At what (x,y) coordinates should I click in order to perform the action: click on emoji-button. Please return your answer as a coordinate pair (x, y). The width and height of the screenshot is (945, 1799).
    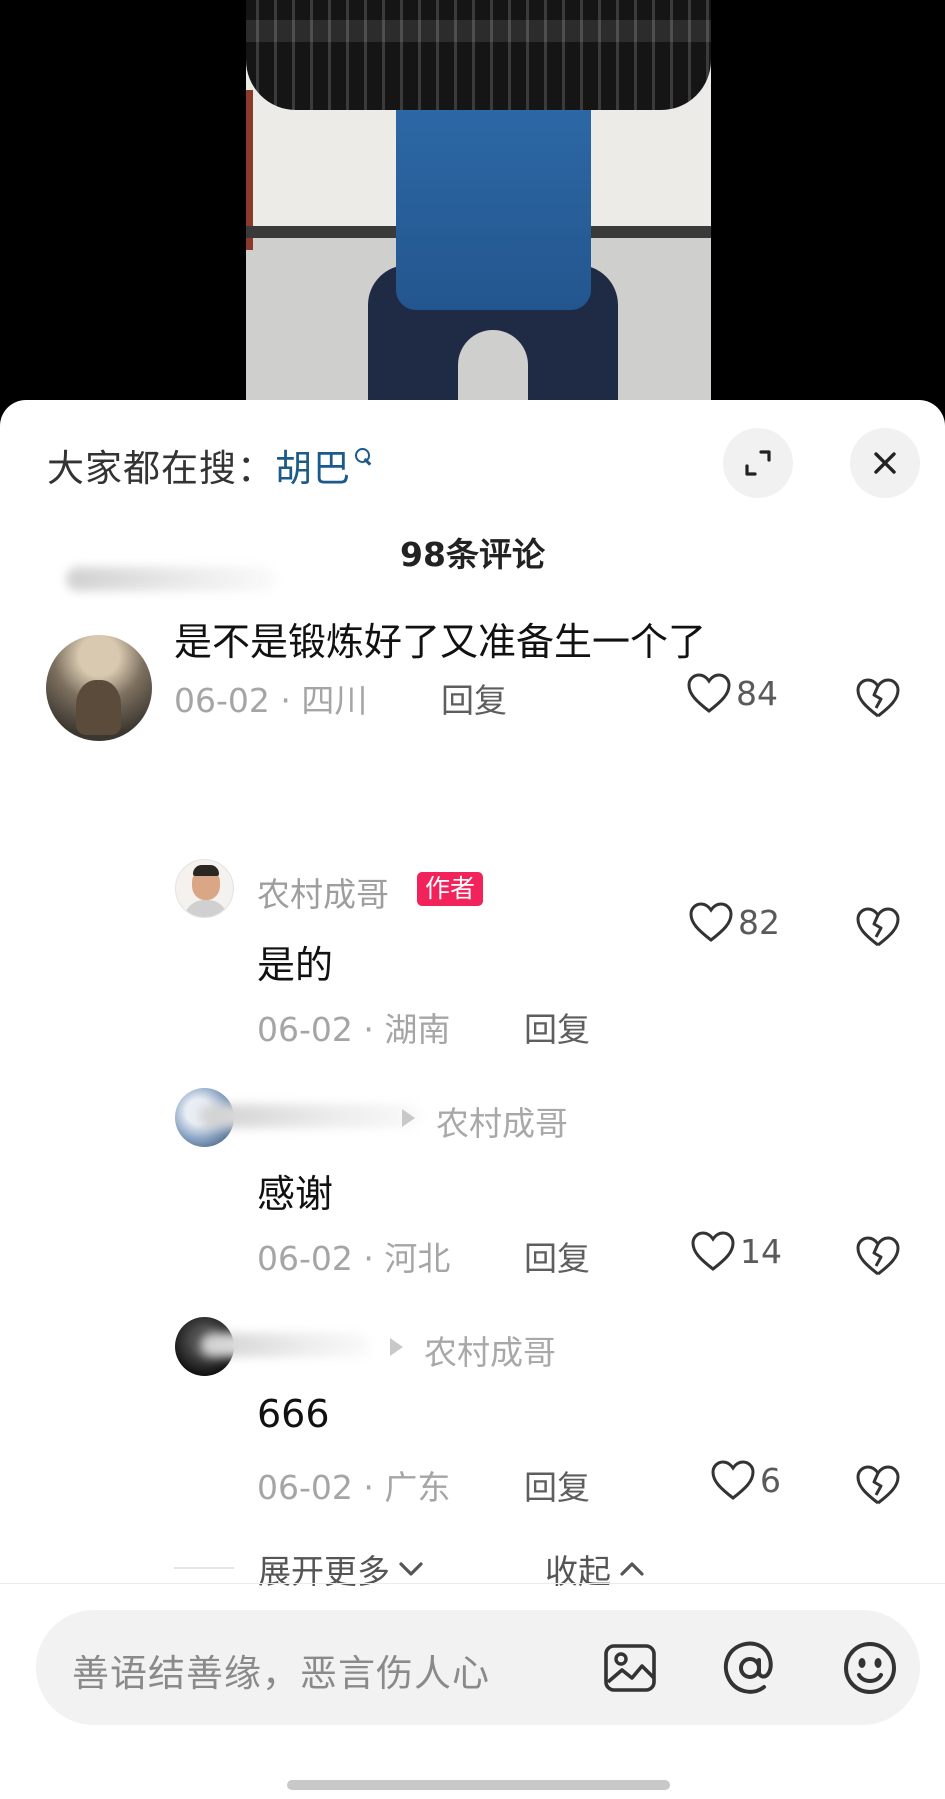
    Looking at the image, I should click on (870, 1668).